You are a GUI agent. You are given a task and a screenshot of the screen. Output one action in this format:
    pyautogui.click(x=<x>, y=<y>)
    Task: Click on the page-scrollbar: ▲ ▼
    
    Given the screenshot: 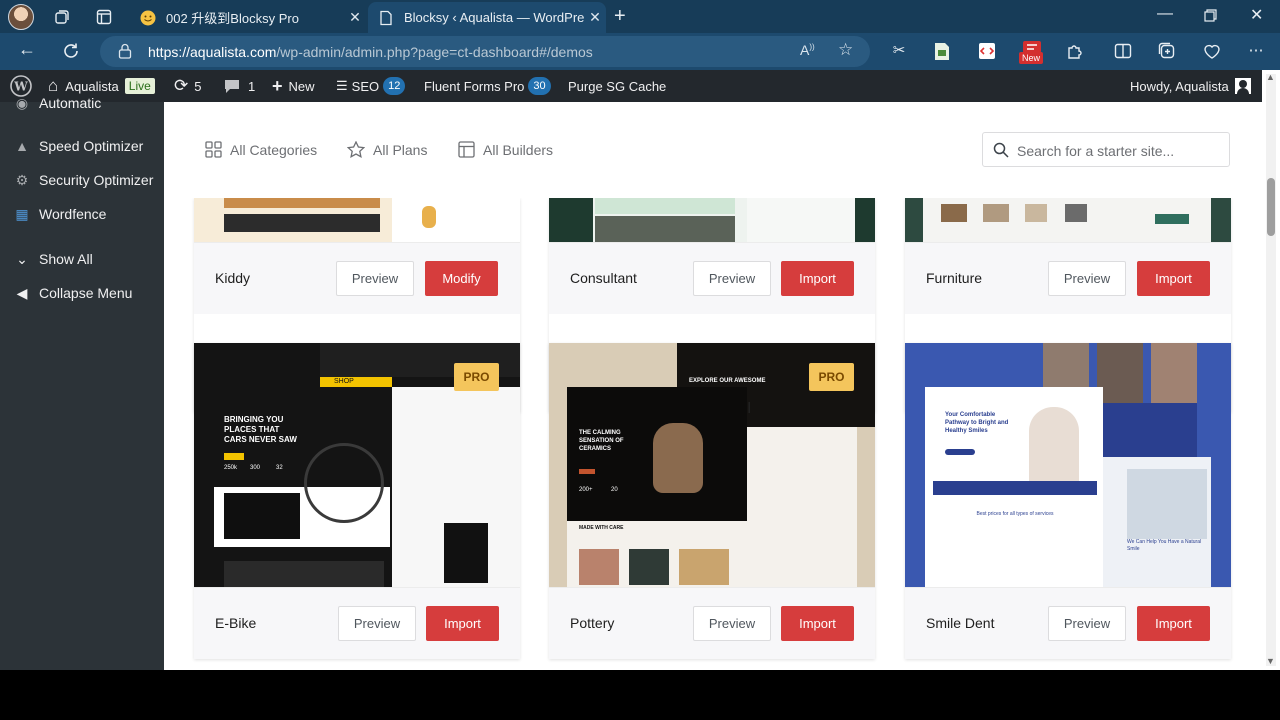 What is the action you would take?
    pyautogui.click(x=1271, y=370)
    